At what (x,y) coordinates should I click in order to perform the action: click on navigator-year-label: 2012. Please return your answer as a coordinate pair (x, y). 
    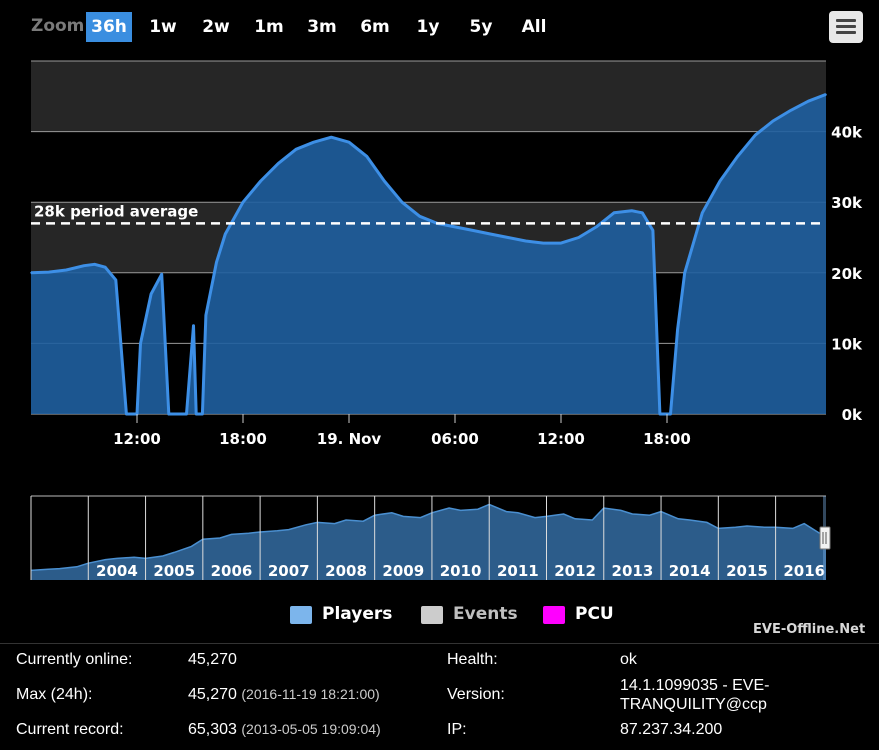
    Looking at the image, I should click on (575, 571).